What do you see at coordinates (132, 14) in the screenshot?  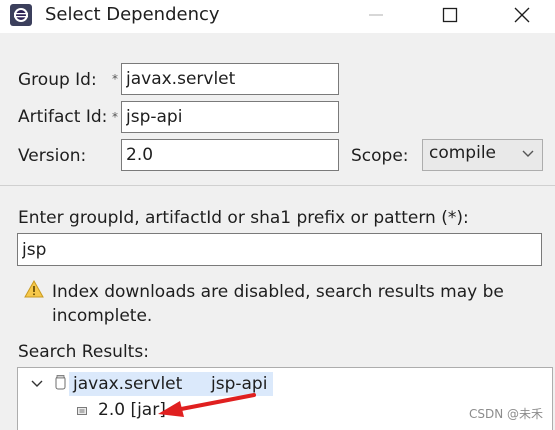 I see `window-title: Select Dependency` at bounding box center [132, 14].